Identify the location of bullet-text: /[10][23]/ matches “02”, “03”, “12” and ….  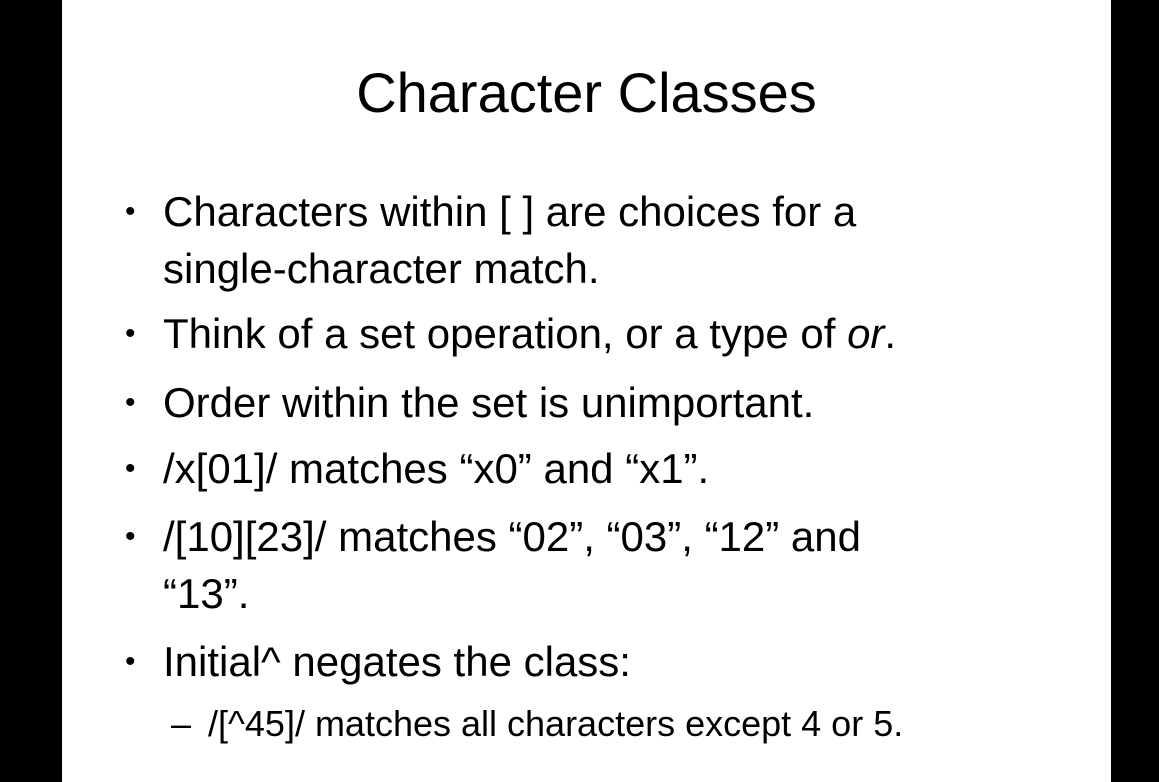
(512, 565).